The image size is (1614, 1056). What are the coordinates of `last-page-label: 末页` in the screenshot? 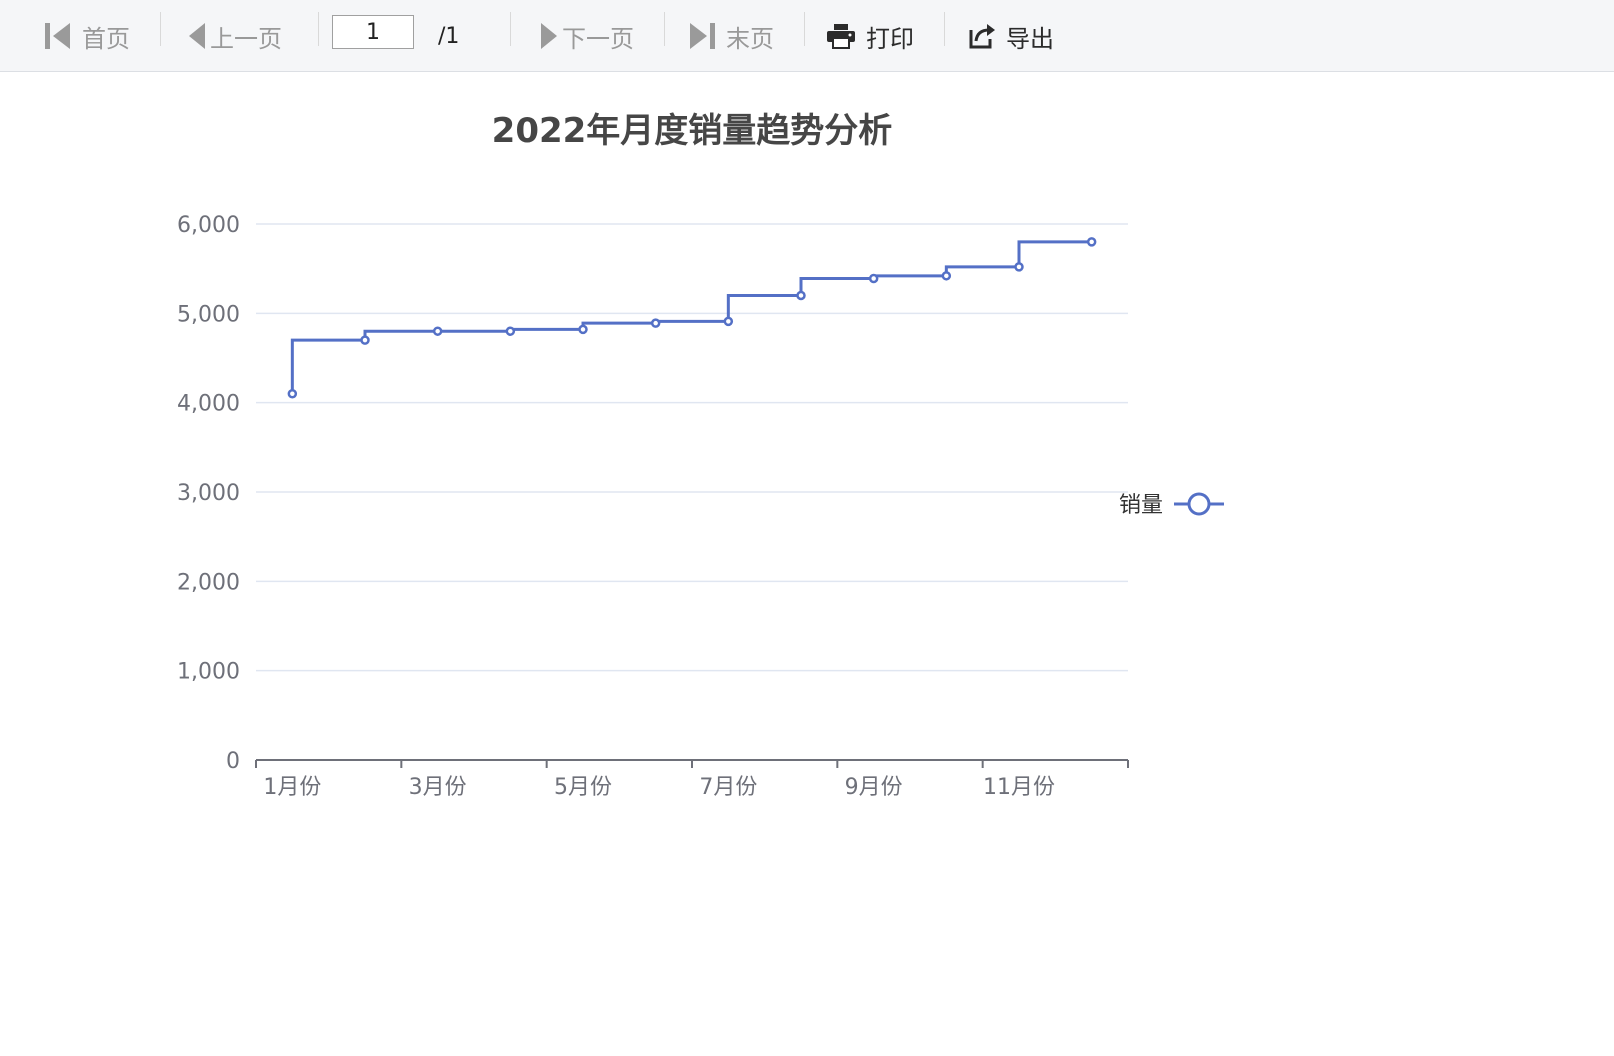 It's located at (750, 38).